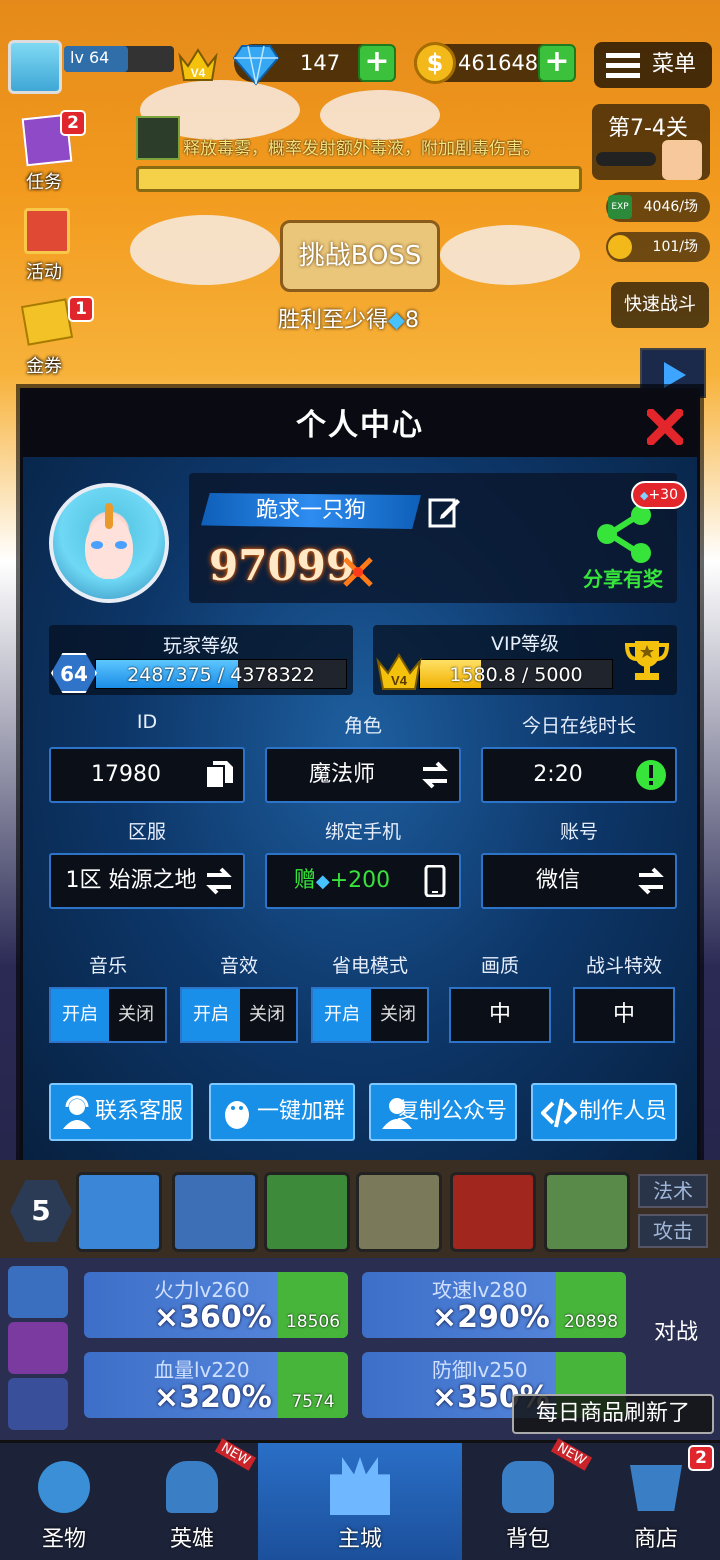 The width and height of the screenshot is (720, 1560). I want to click on castle-icon, so click(360, 1486).